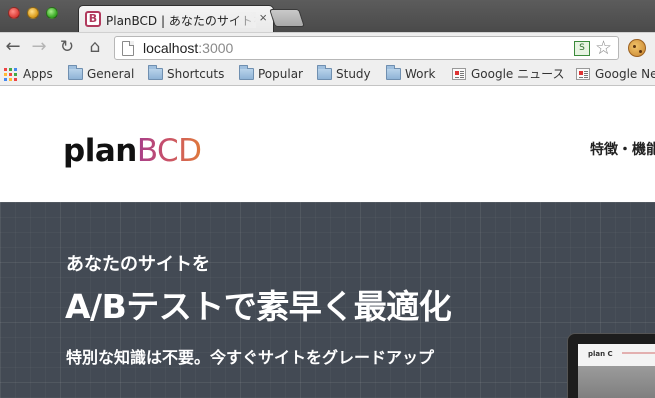 This screenshot has height=398, width=655. What do you see at coordinates (616, 382) in the screenshot?
I see `device-preview-hero` at bounding box center [616, 382].